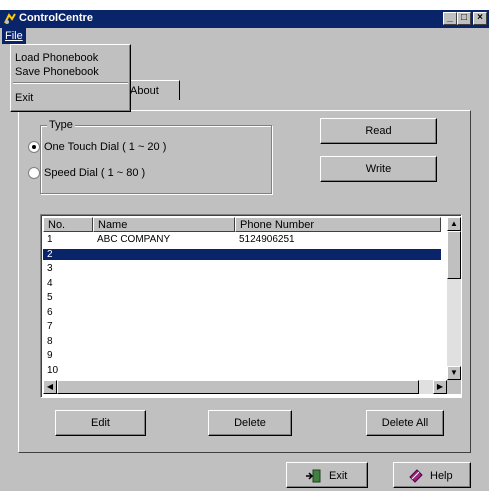 This screenshot has height=491, width=489. What do you see at coordinates (50, 387) in the screenshot?
I see `scroll-left-arrow-icon: ◀` at bounding box center [50, 387].